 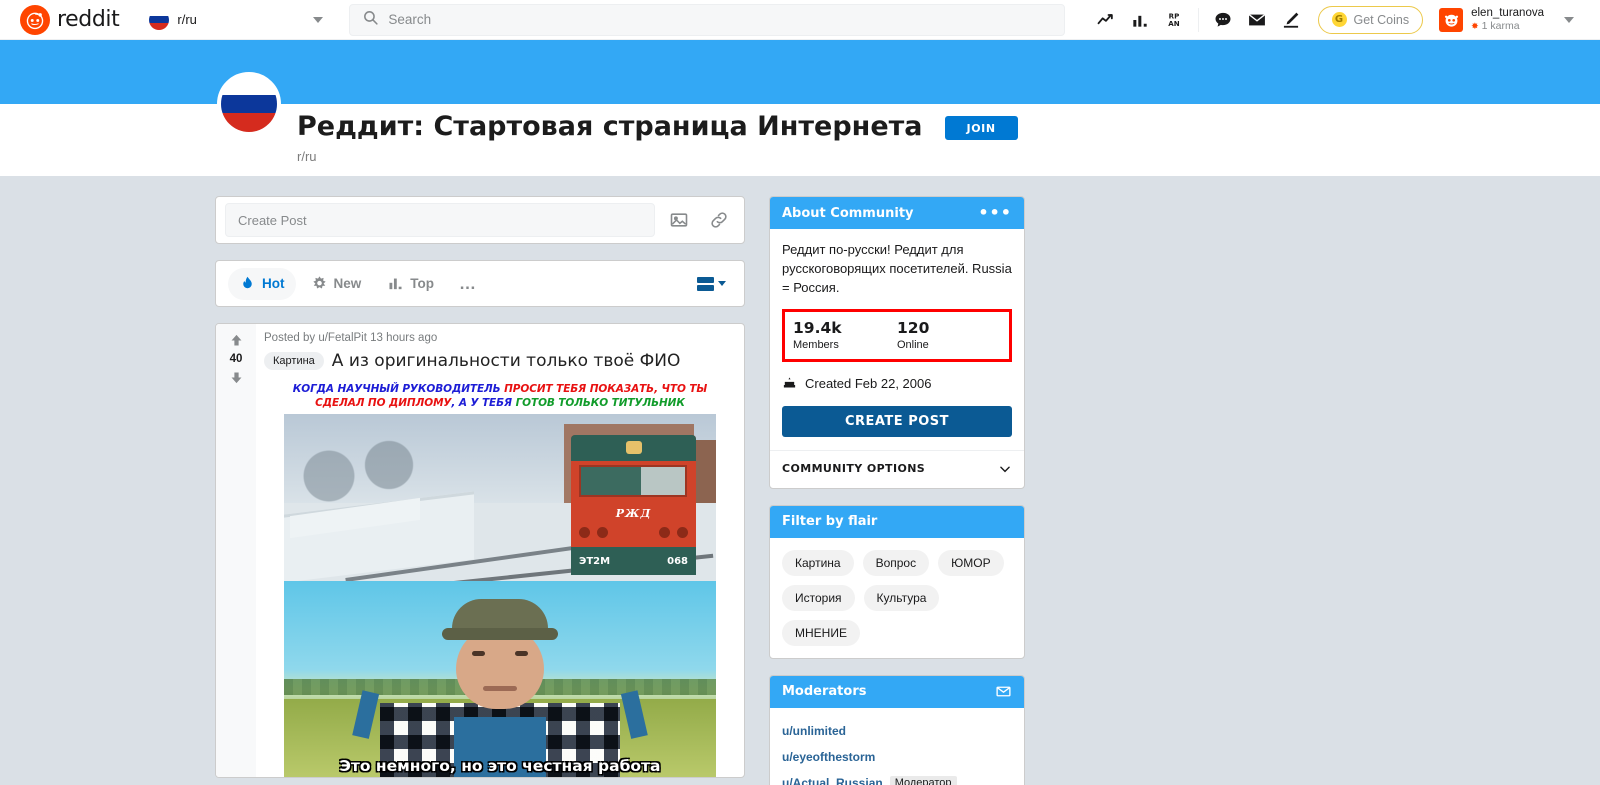 I want to click on community-icon, so click(x=249, y=104).